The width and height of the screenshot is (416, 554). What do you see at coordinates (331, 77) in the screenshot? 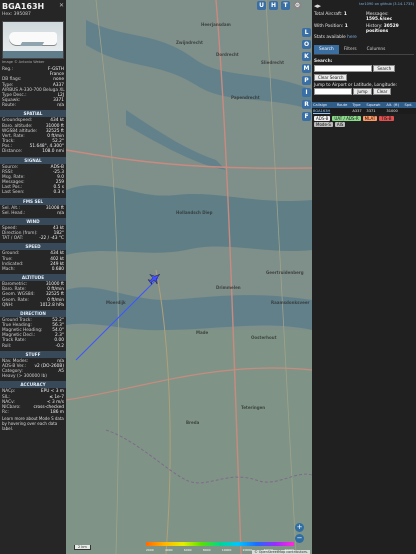
I see `clear-search-button: Clear Search` at bounding box center [331, 77].